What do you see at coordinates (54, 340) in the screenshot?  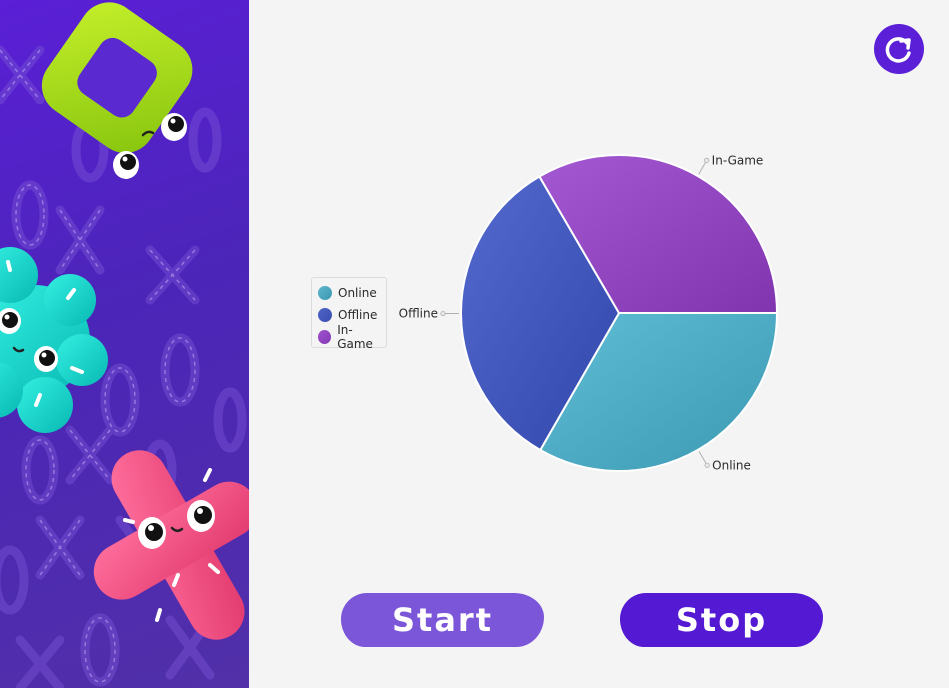 I see `cyan-flower-mascot` at bounding box center [54, 340].